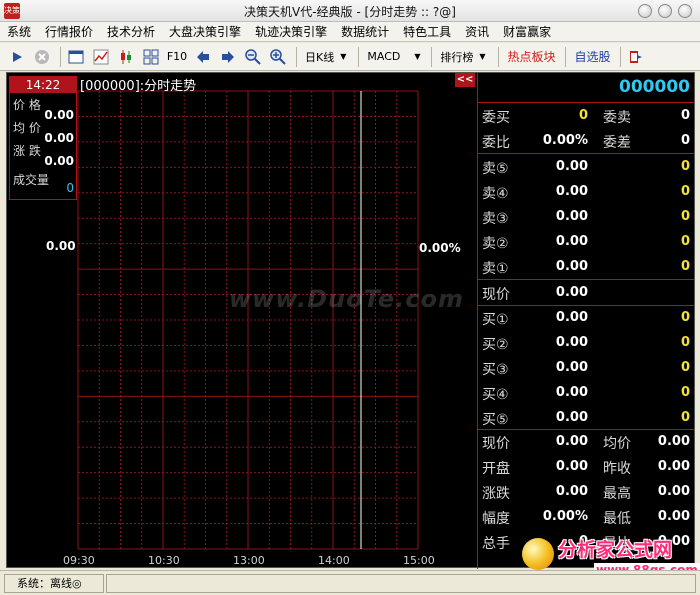  I want to click on stop-icon, so click(42, 57).